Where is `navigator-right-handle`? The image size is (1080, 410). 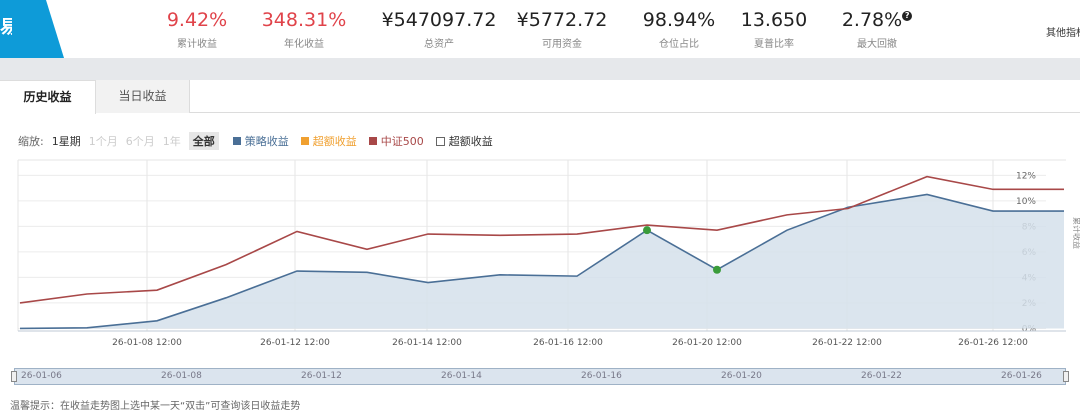 navigator-right-handle is located at coordinates (1066, 376).